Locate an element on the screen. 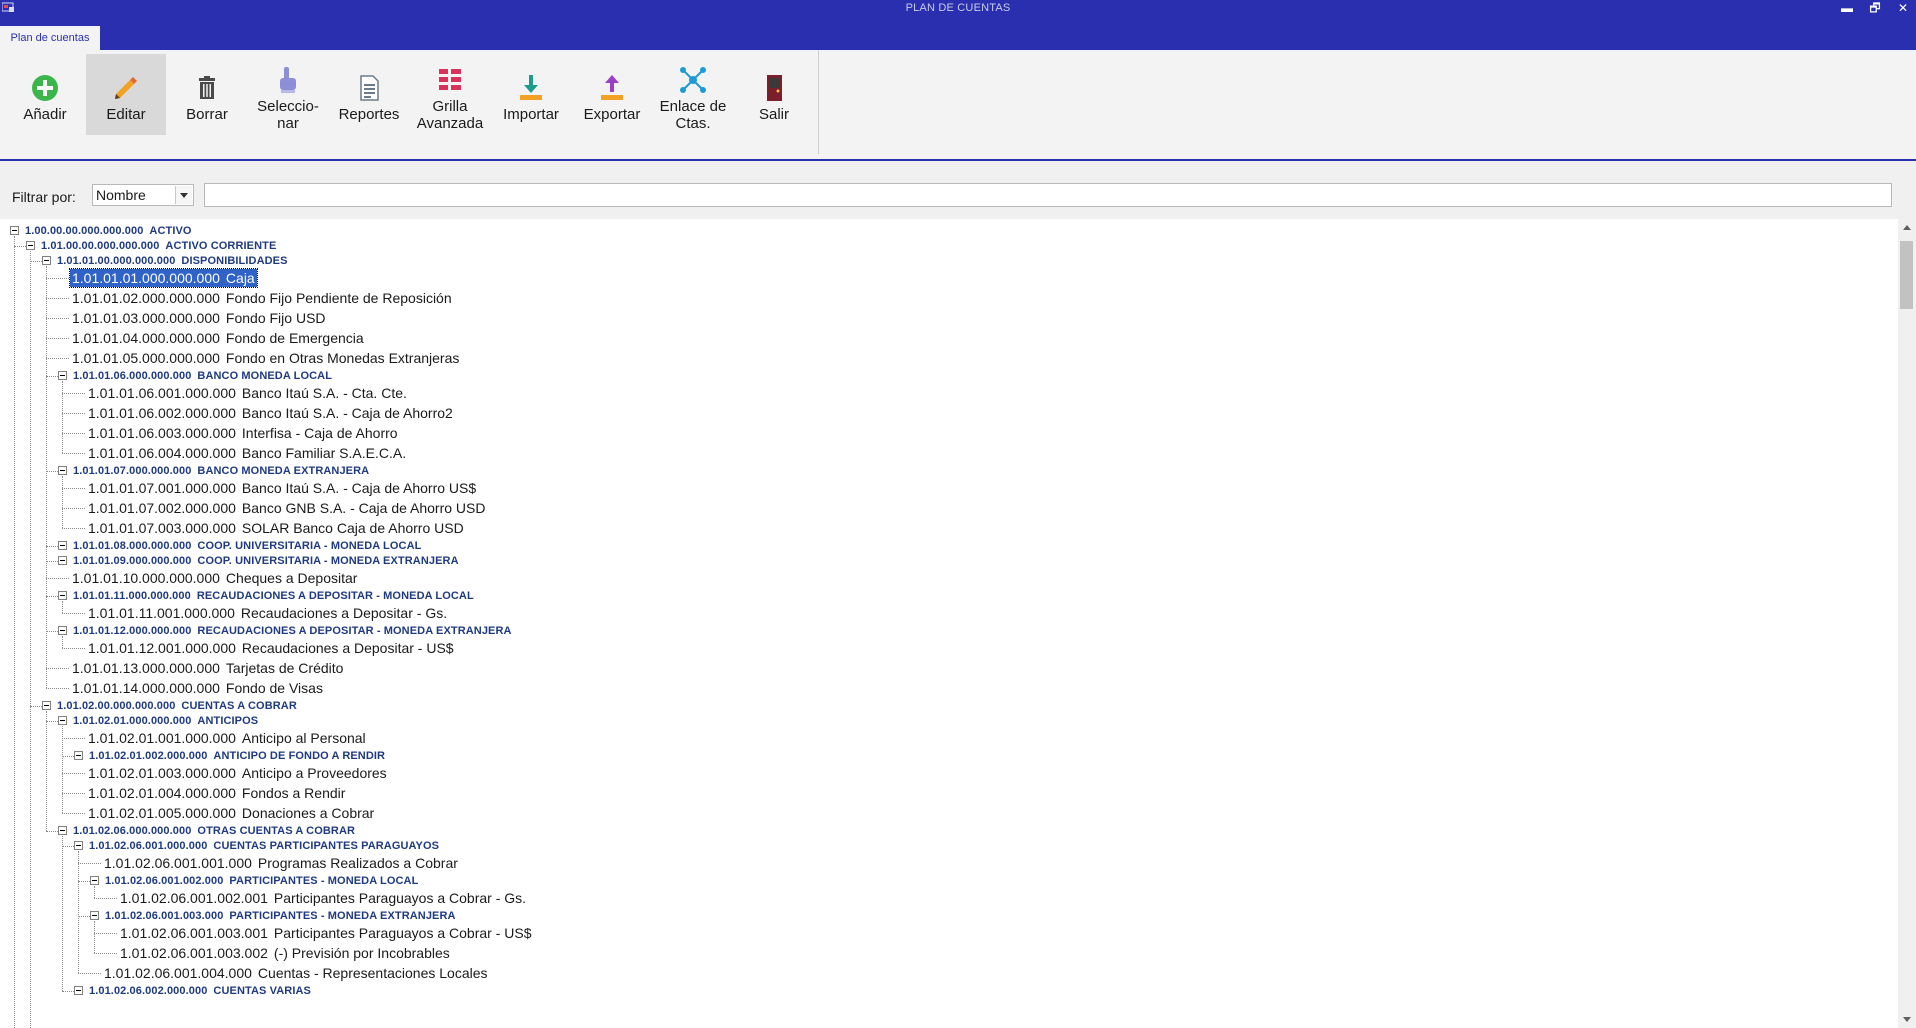  account-label: 1.01.01.14.000.000.000 Fondo de Visas is located at coordinates (197, 688).